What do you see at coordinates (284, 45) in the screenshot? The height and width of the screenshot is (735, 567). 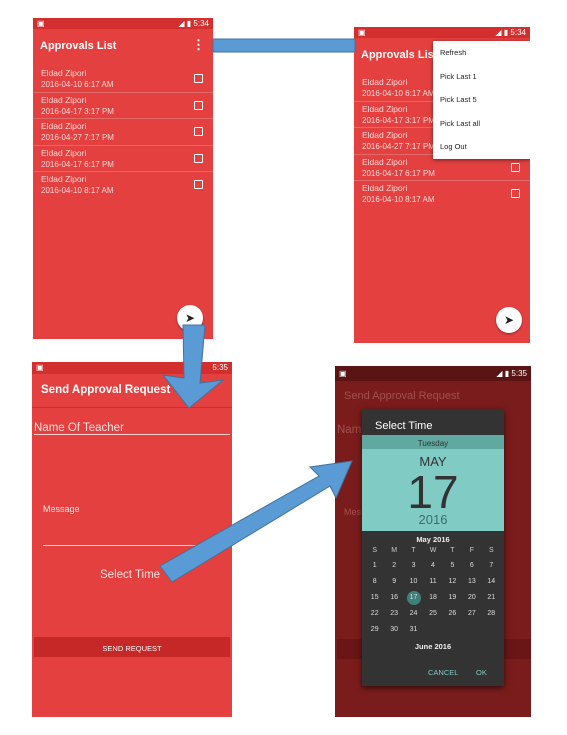 I see `connector-bar` at bounding box center [284, 45].